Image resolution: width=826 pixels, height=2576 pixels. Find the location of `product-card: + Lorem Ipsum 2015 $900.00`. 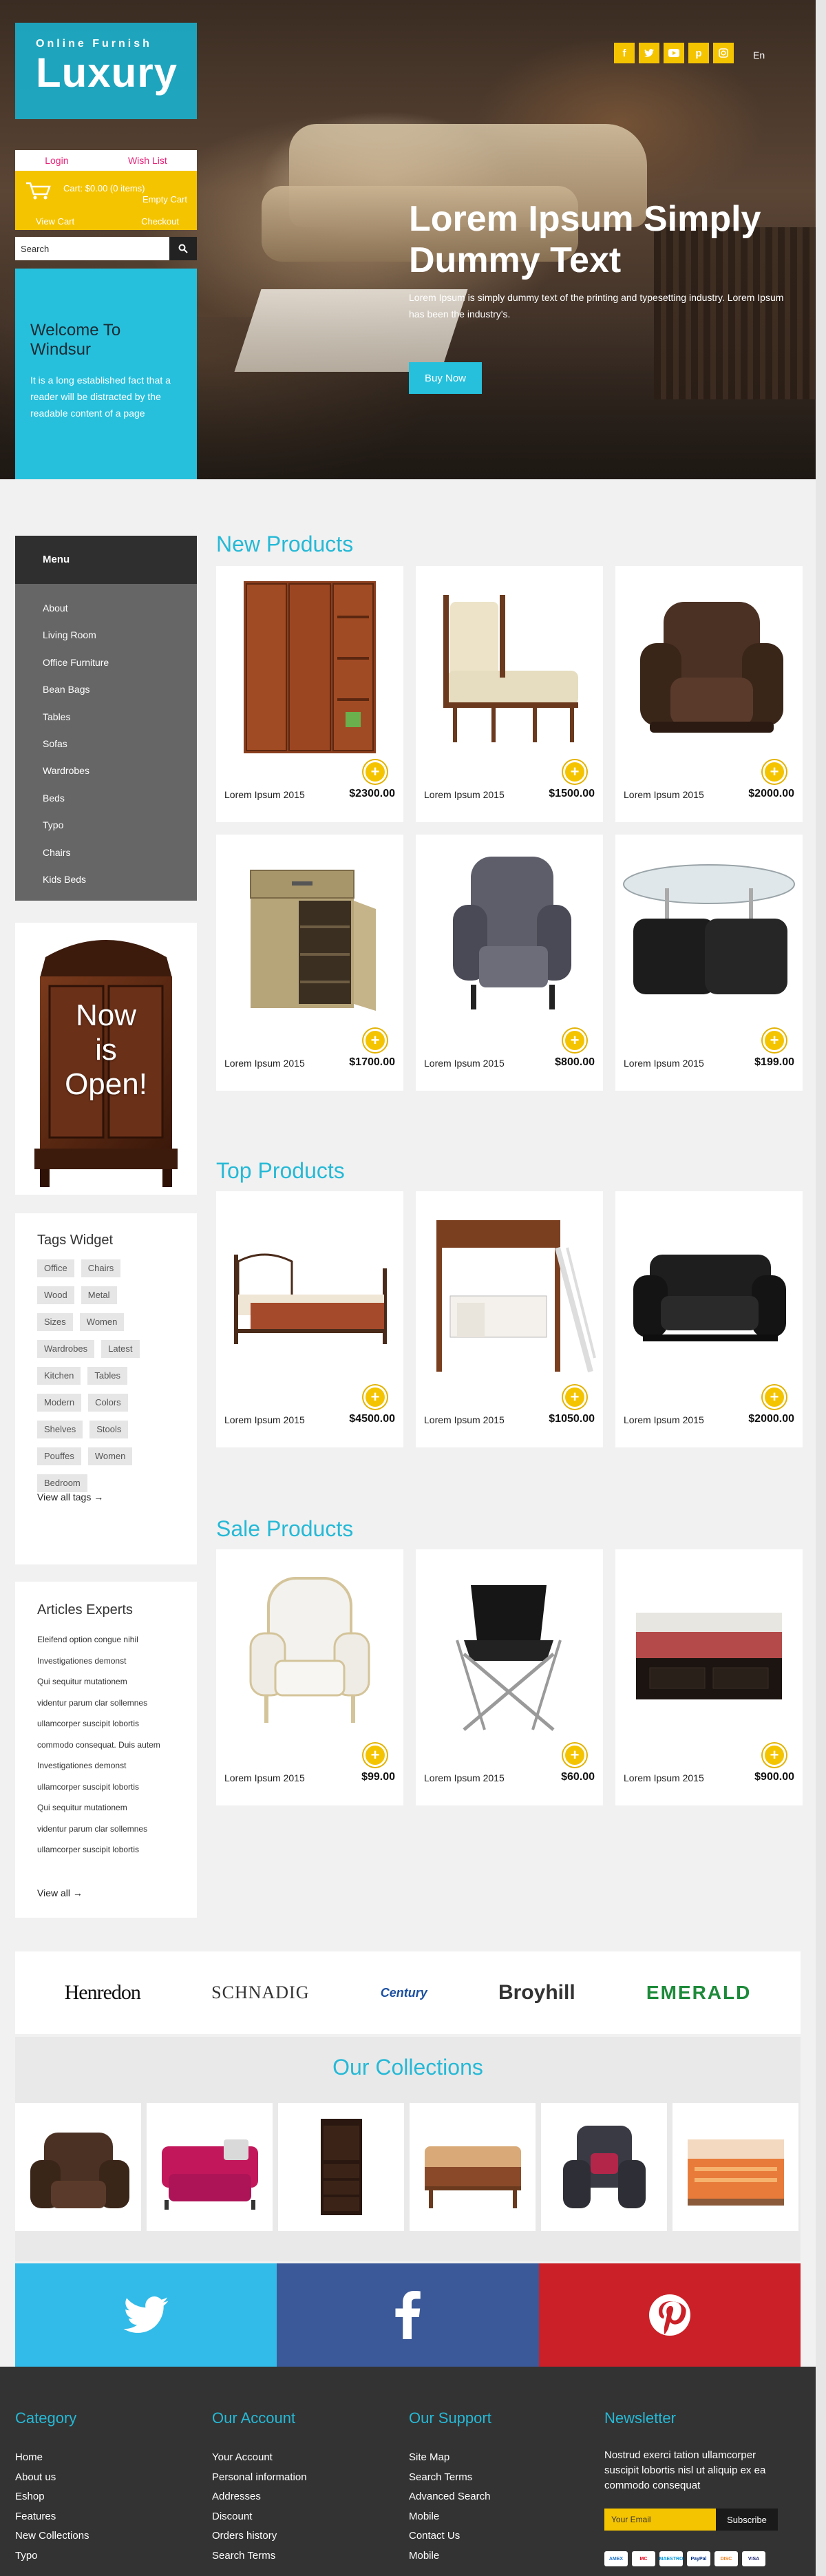

product-card: + Lorem Ipsum 2015 $900.00 is located at coordinates (709, 1677).